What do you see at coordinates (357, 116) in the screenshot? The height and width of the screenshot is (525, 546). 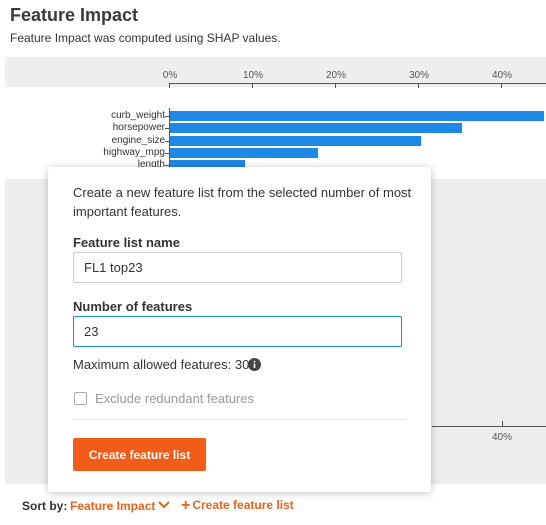 I see `bar-curb_weight` at bounding box center [357, 116].